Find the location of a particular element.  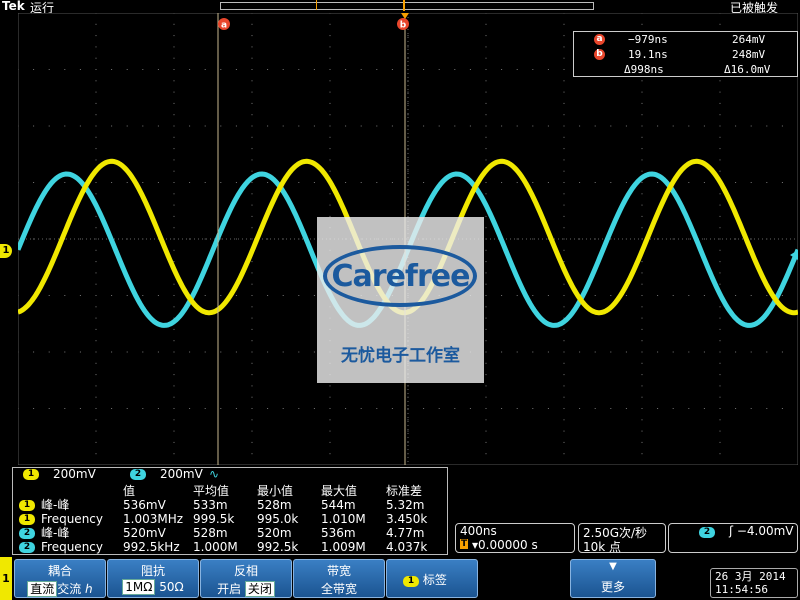

impedance-1m-option: 1MΩ is located at coordinates (139, 587).